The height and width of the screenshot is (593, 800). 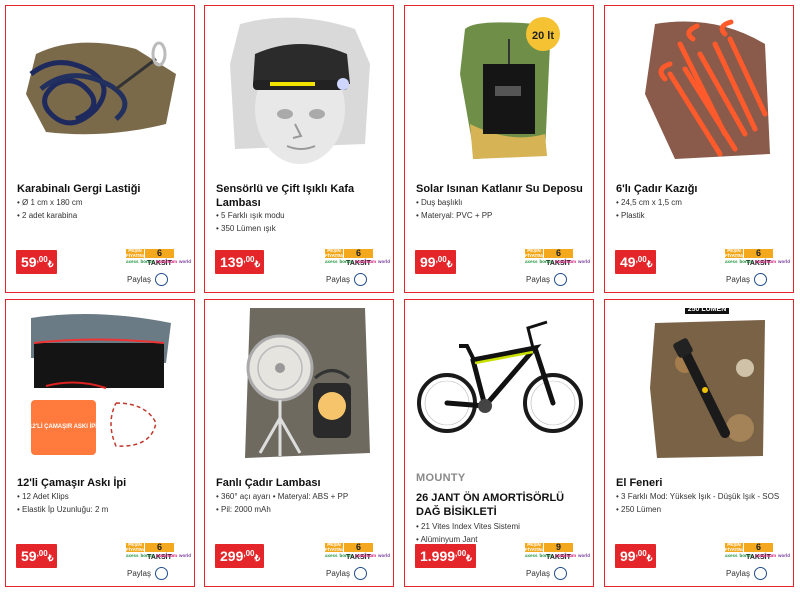 What do you see at coordinates (703, 510) in the screenshot?
I see `spec-item: 250 Lümen` at bounding box center [703, 510].